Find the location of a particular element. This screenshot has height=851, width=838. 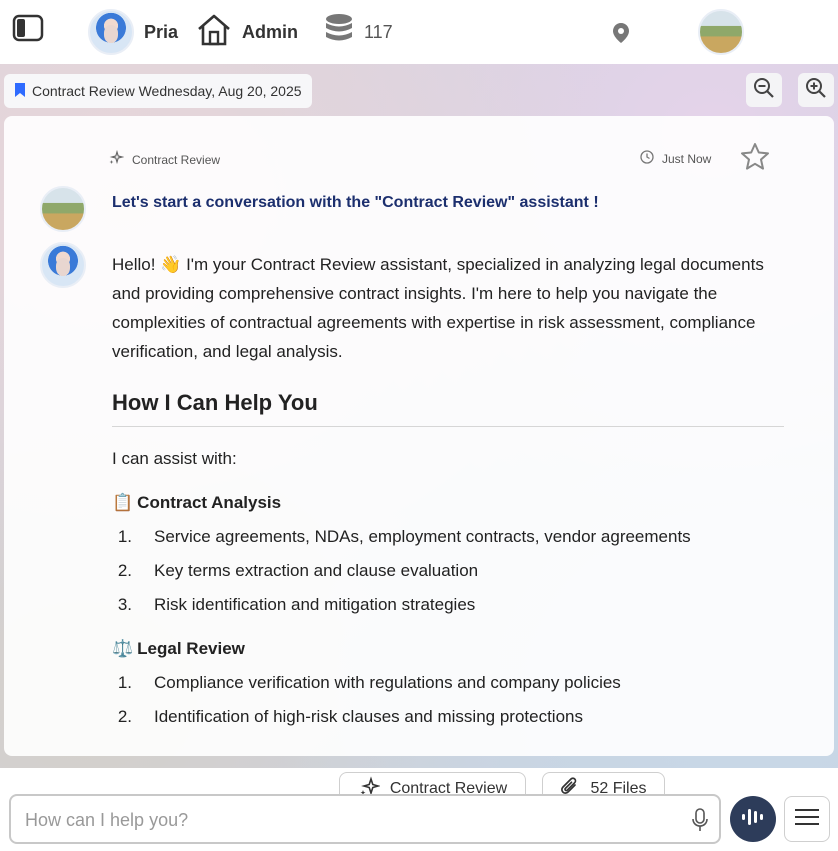

timestamp: Just Now is located at coordinates (675, 158).